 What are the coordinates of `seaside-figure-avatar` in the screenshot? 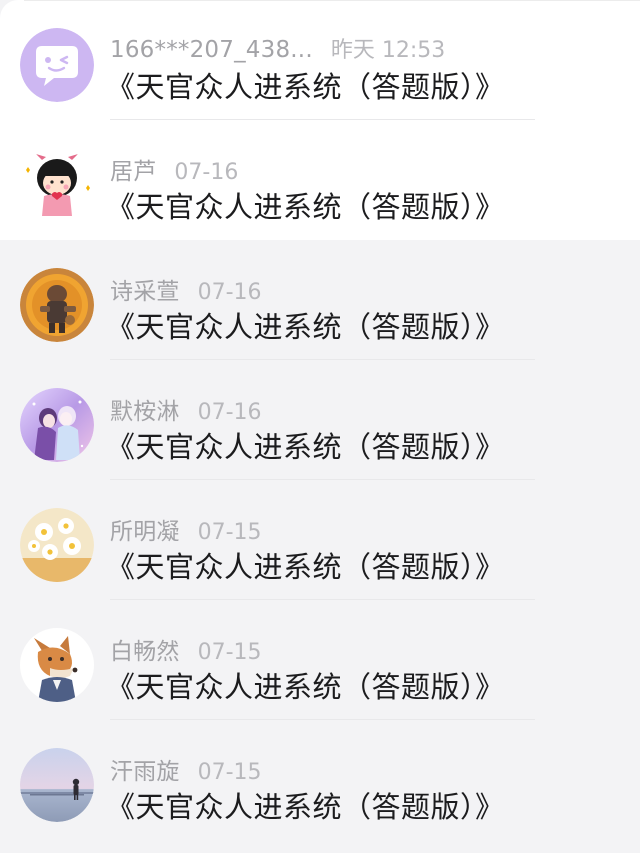 It's located at (57, 785).